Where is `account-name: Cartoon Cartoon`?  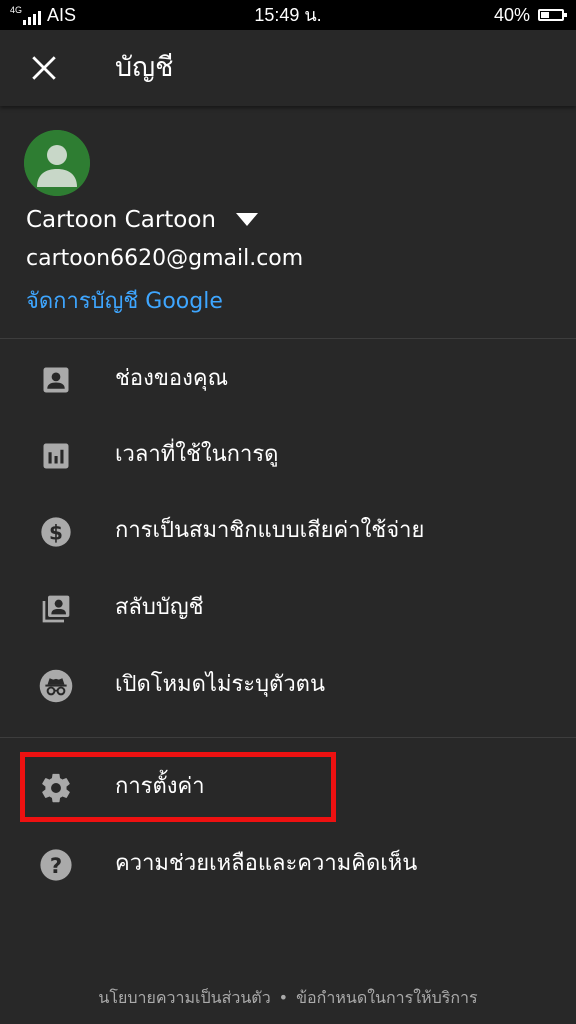
account-name: Cartoon Cartoon is located at coordinates (121, 220).